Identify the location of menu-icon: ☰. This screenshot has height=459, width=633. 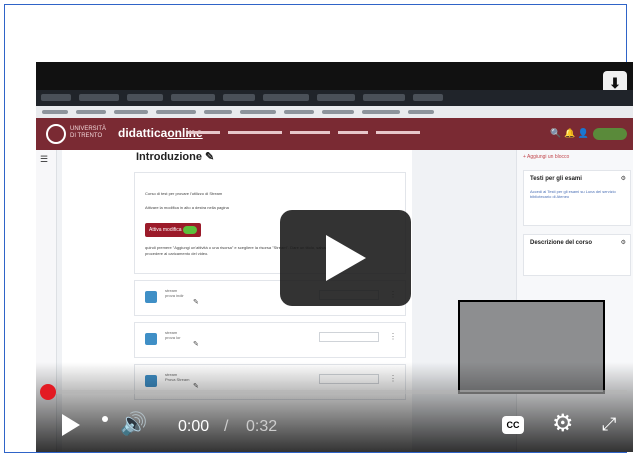
(44, 159).